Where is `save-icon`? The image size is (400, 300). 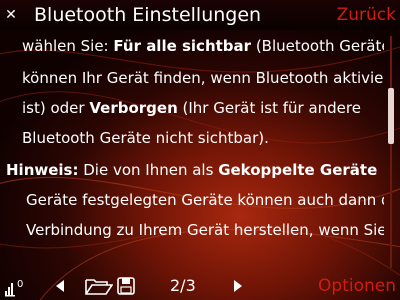 save-icon is located at coordinates (126, 286).